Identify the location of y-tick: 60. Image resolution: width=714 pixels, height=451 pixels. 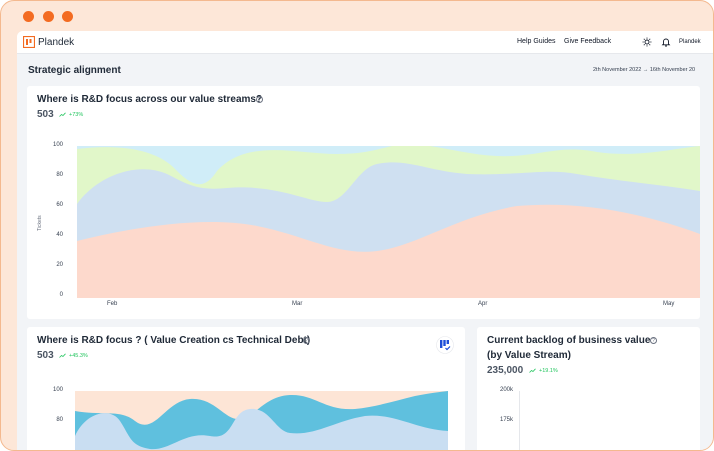
(59, 205).